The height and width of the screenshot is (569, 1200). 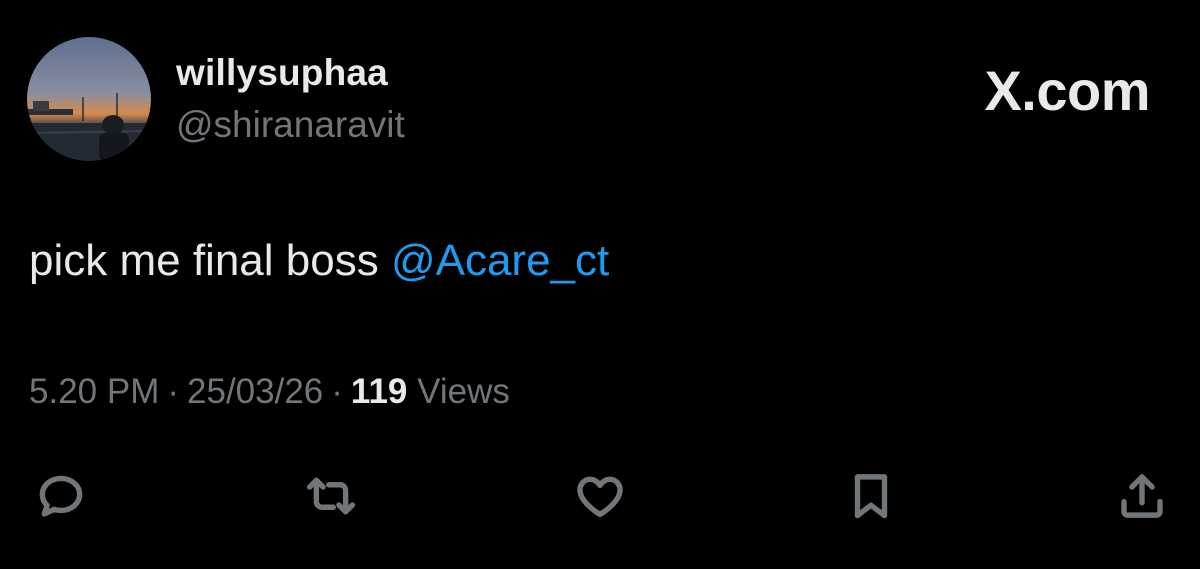 I want to click on mention-link: @Acare_ct, so click(x=500, y=260).